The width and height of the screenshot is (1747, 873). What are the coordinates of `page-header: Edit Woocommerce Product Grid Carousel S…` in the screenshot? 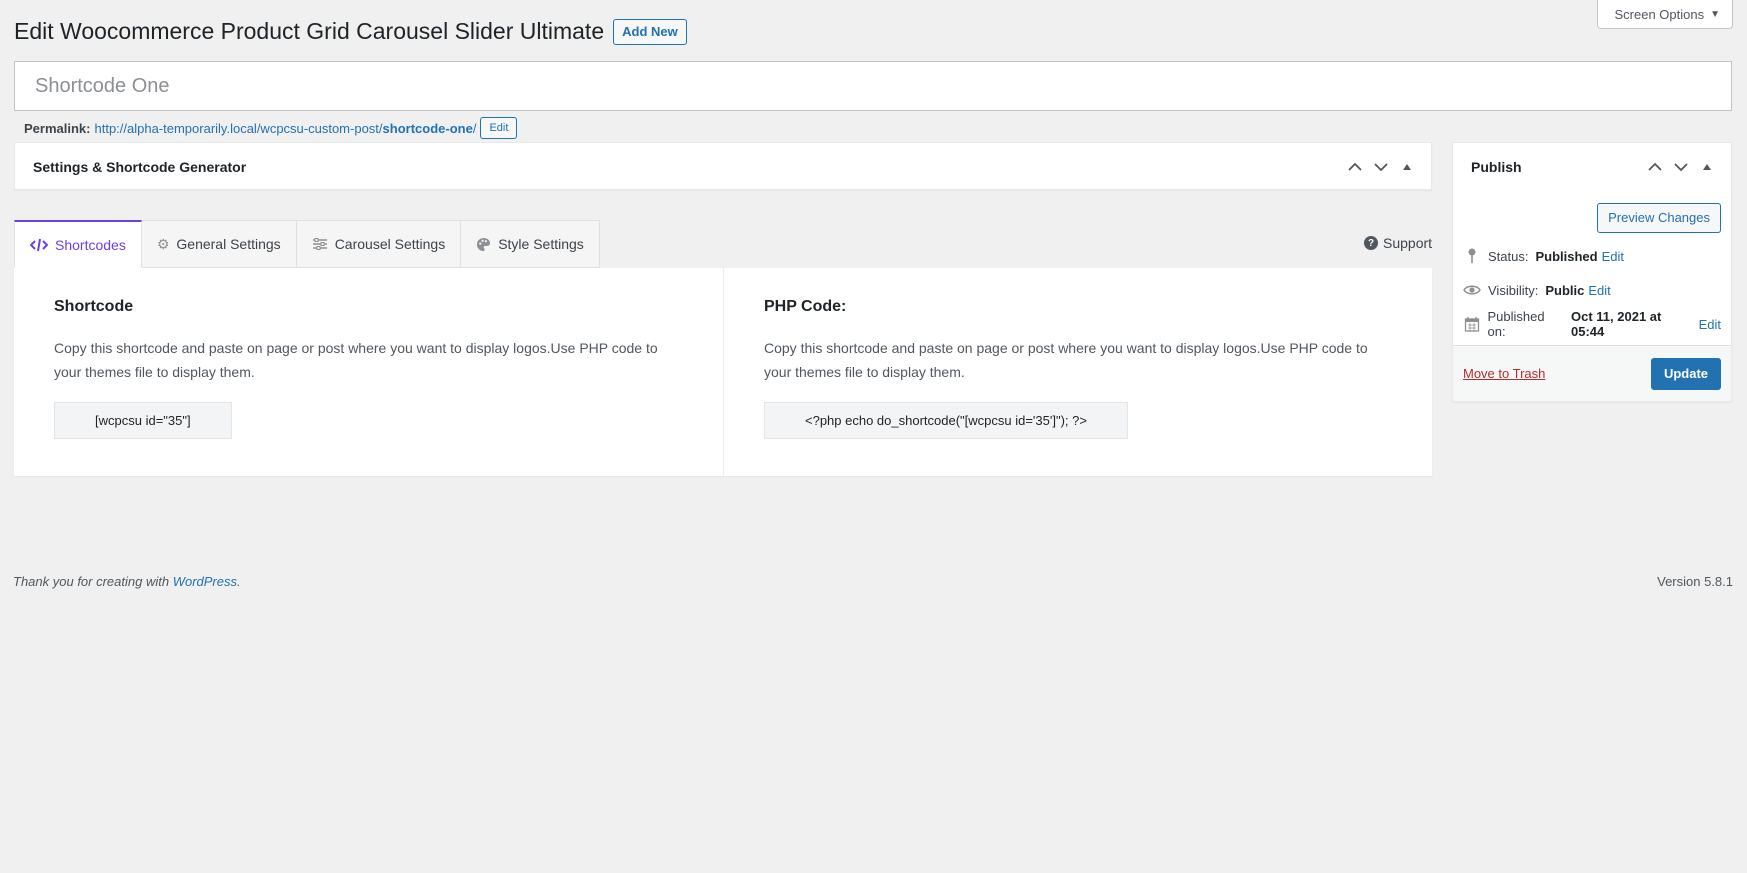 It's located at (350, 31).